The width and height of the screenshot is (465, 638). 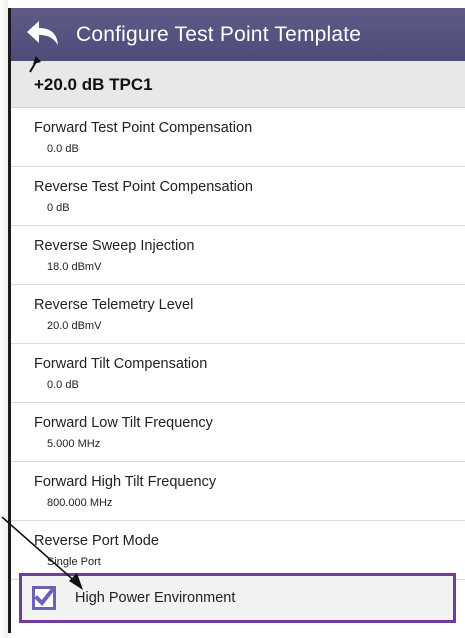 What do you see at coordinates (4, 319) in the screenshot?
I see `device-edge-shadow` at bounding box center [4, 319].